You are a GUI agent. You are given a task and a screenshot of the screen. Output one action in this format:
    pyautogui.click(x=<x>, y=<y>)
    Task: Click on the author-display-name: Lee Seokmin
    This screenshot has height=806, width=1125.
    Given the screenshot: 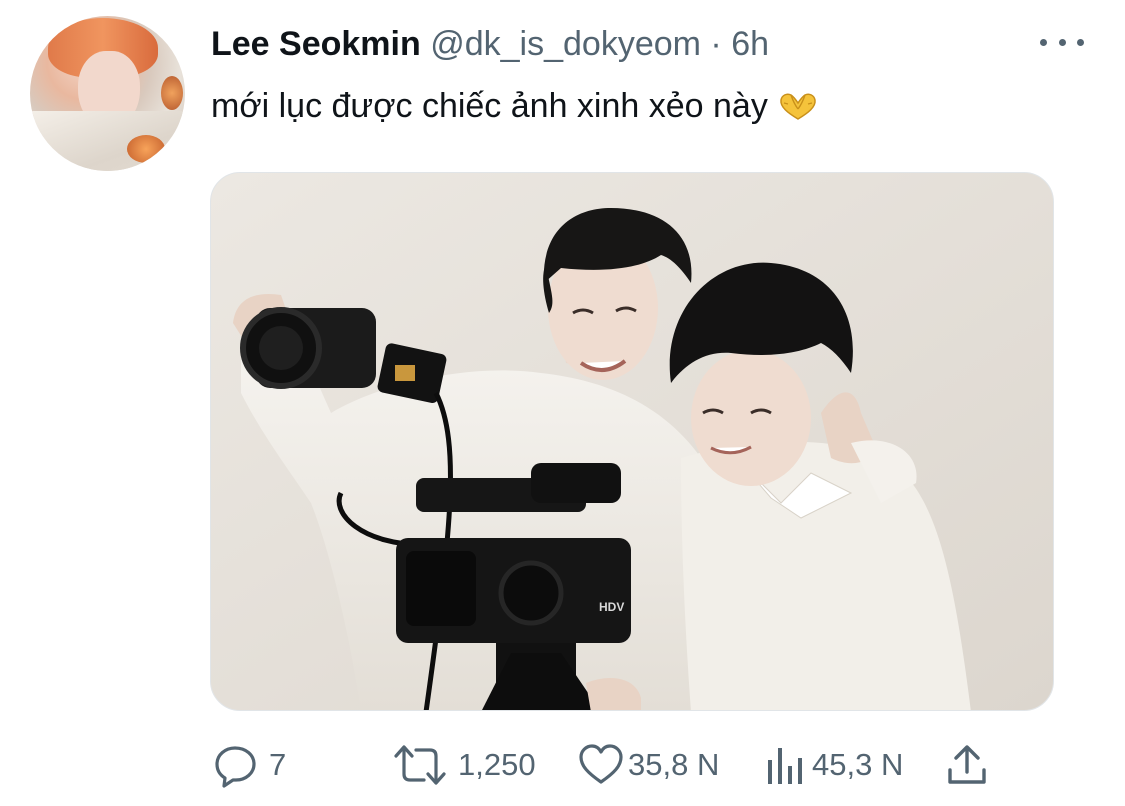 What is the action you would take?
    pyautogui.click(x=316, y=44)
    